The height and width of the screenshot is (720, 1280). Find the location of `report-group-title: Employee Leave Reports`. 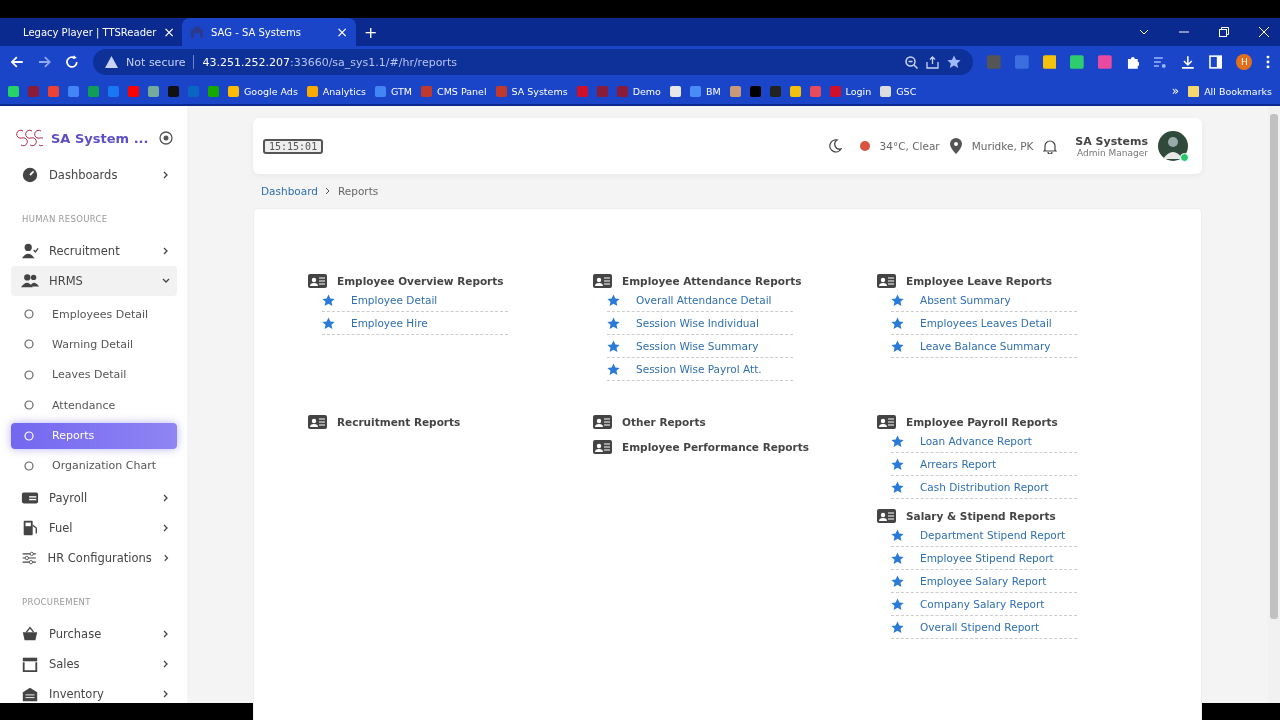

report-group-title: Employee Leave Reports is located at coordinates (979, 281).